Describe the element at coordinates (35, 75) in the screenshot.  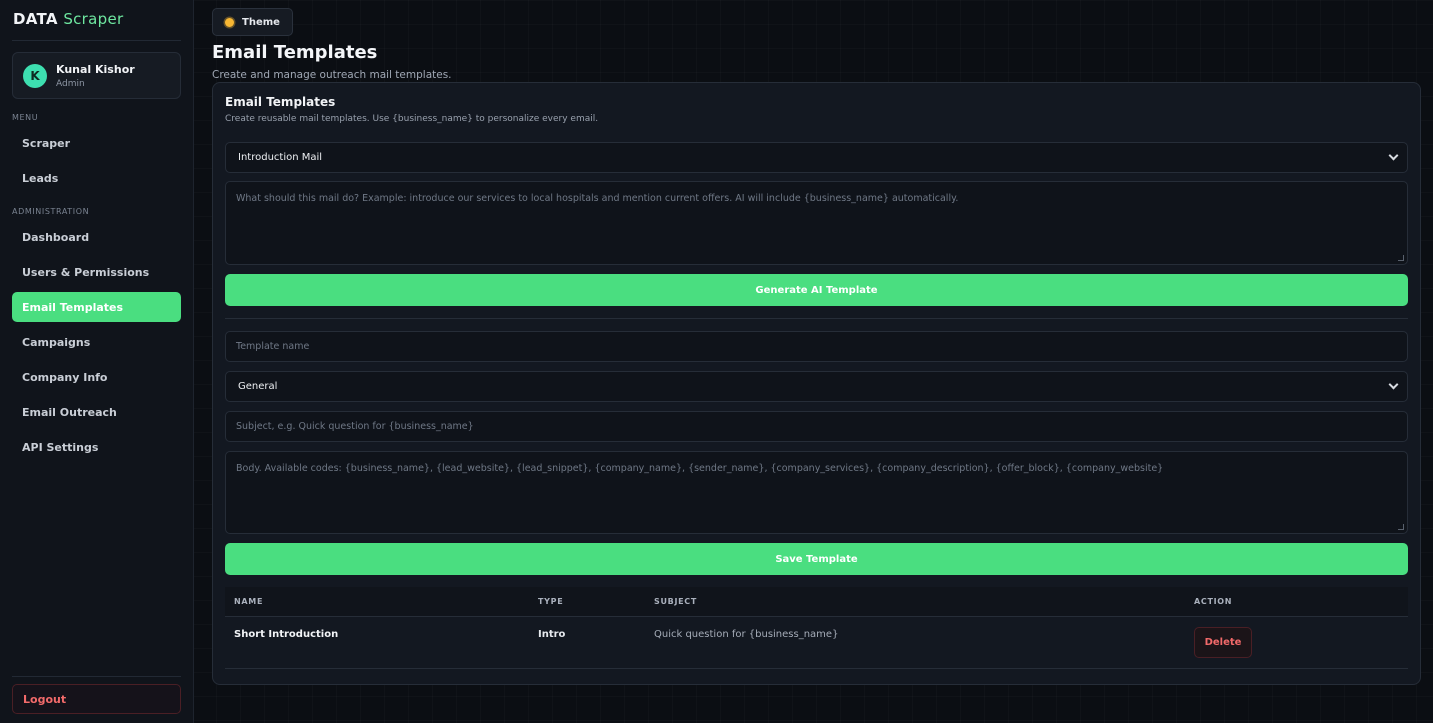
I see `avatar: K` at that location.